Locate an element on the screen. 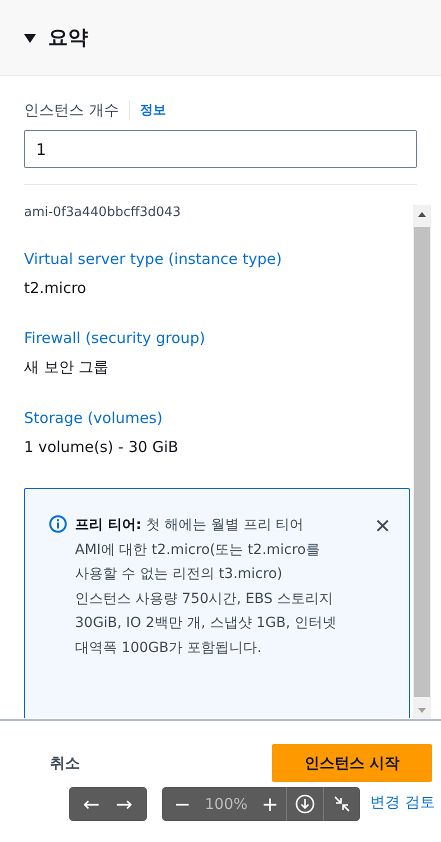 The height and width of the screenshot is (842, 441). detail-value: 새 보안 그룹 is located at coordinates (67, 367).